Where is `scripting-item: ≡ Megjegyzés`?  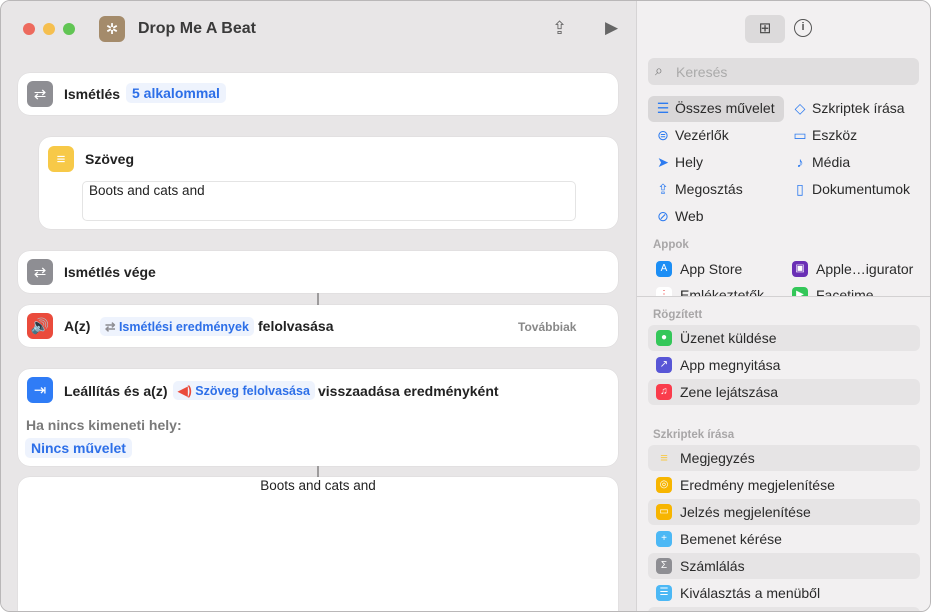 scripting-item: ≡ Megjegyzés is located at coordinates (784, 458).